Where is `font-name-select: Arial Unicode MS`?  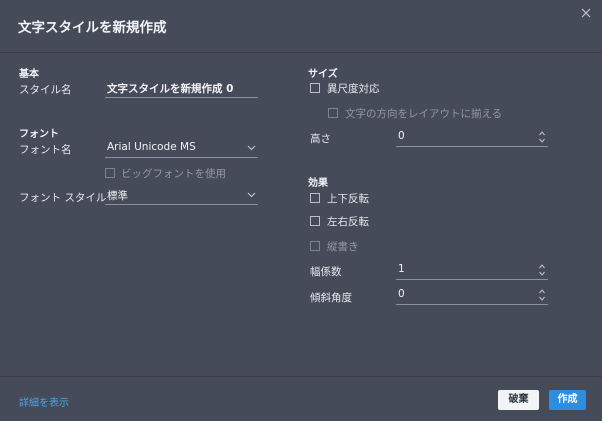 font-name-select: Arial Unicode MS is located at coordinates (181, 148).